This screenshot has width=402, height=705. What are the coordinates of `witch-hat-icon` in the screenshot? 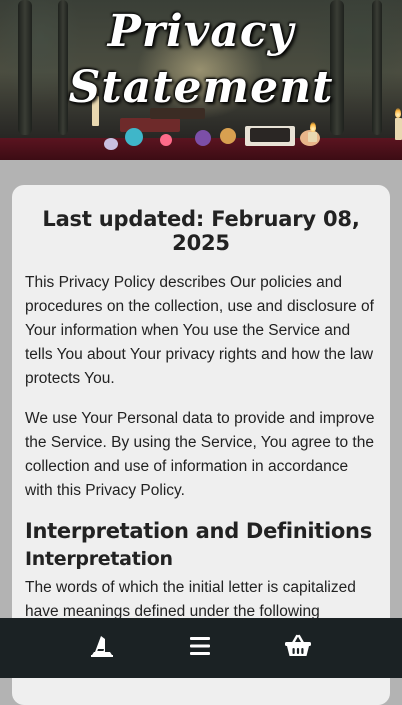 It's located at (102, 648).